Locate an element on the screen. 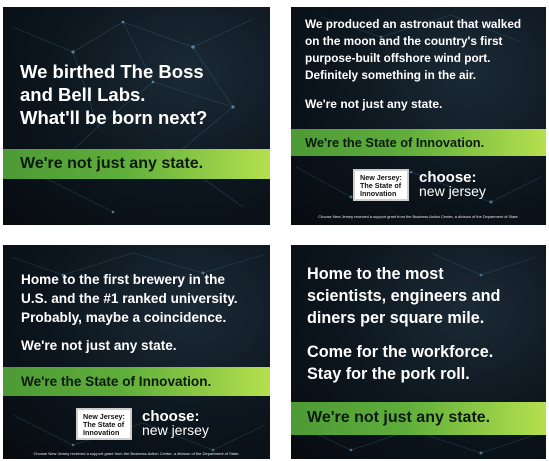 The width and height of the screenshot is (549, 461). ad-3-band-text: We're the State of Innovation. is located at coordinates (116, 381).